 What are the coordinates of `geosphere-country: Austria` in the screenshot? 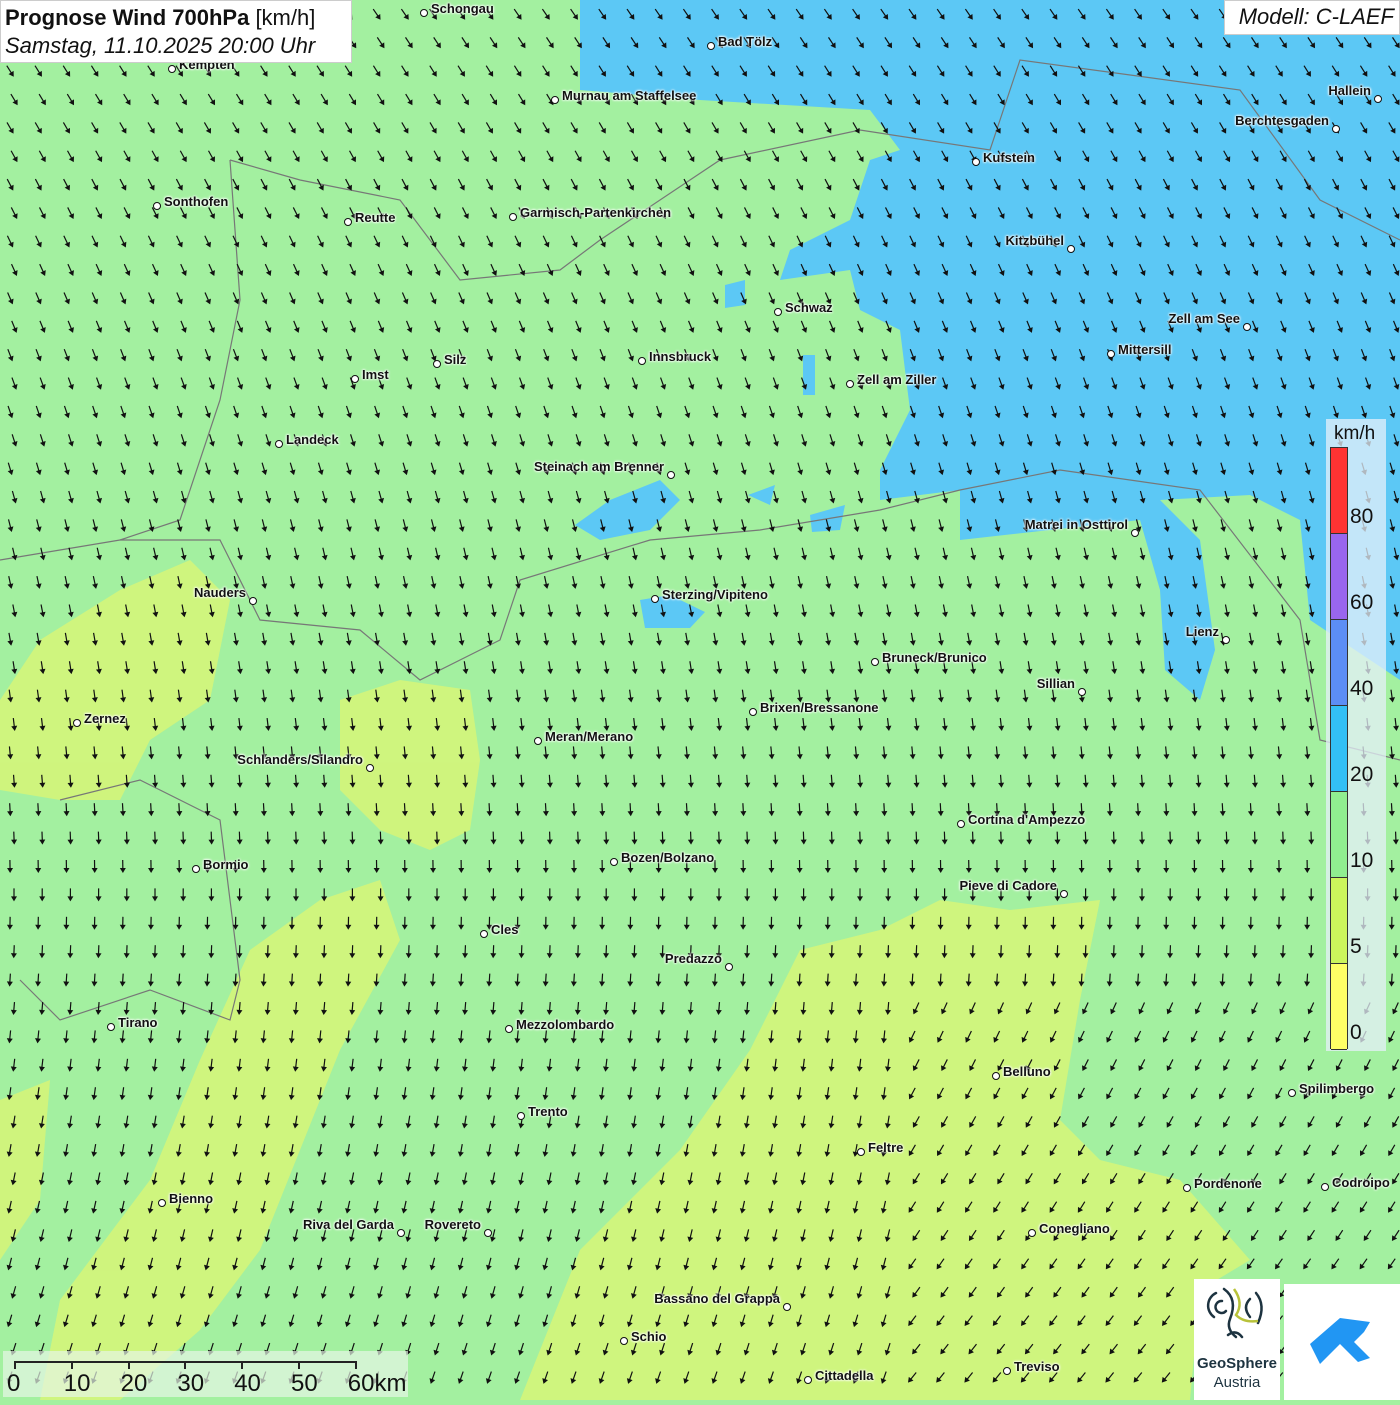 It's located at (1237, 1382).